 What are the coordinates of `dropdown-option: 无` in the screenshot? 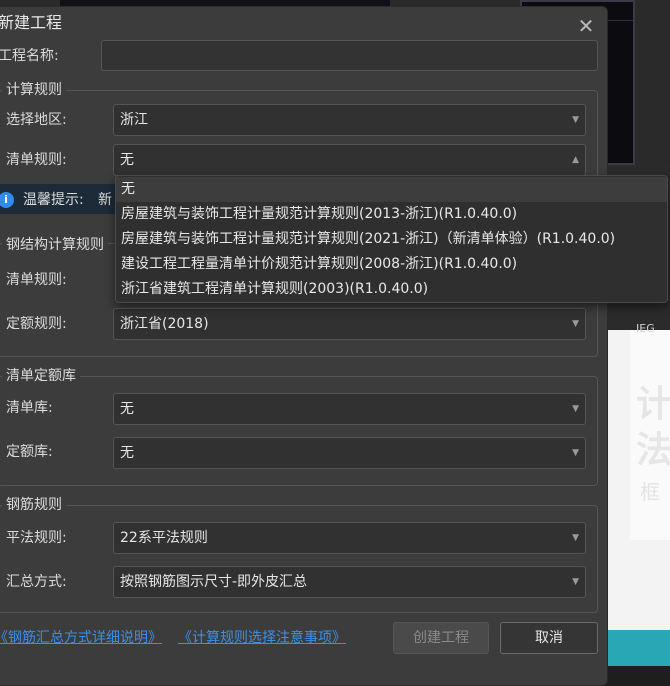 It's located at (391, 189).